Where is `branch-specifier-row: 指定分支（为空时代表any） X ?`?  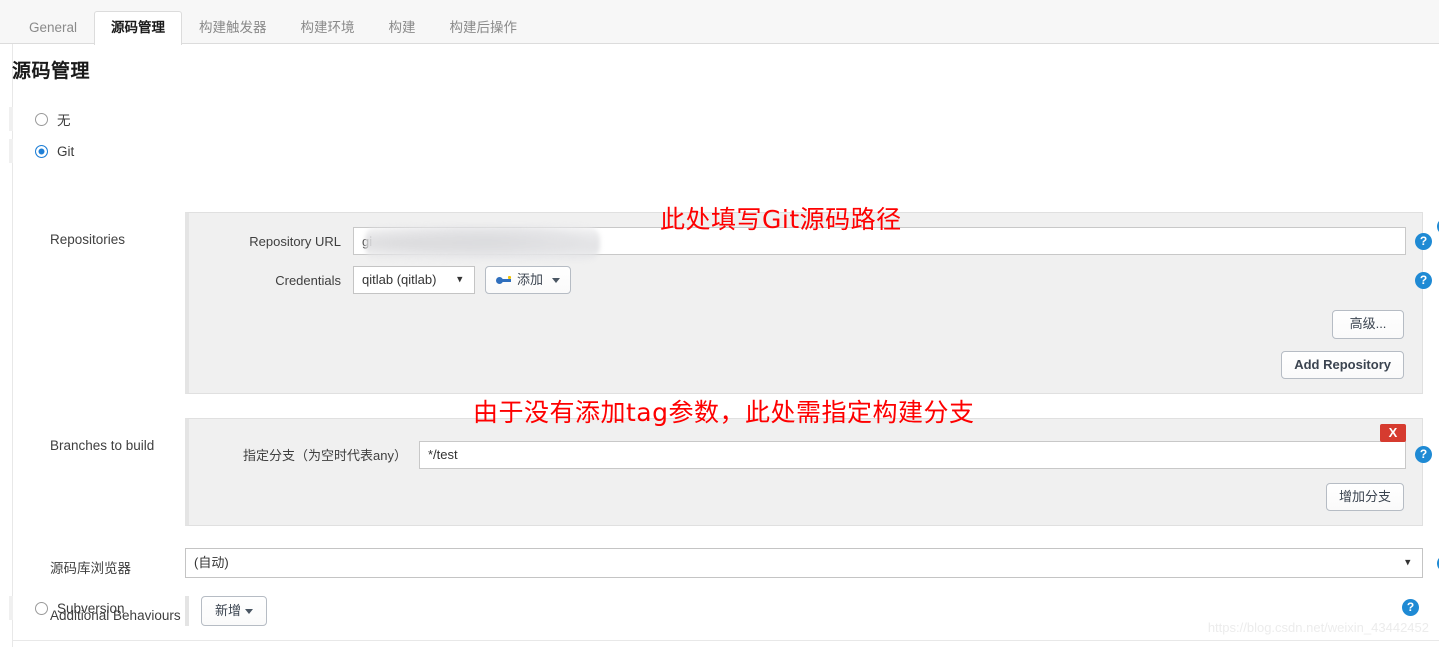 branch-specifier-row: 指定分支（为空时代表any） X ? is located at coordinates (818, 446).